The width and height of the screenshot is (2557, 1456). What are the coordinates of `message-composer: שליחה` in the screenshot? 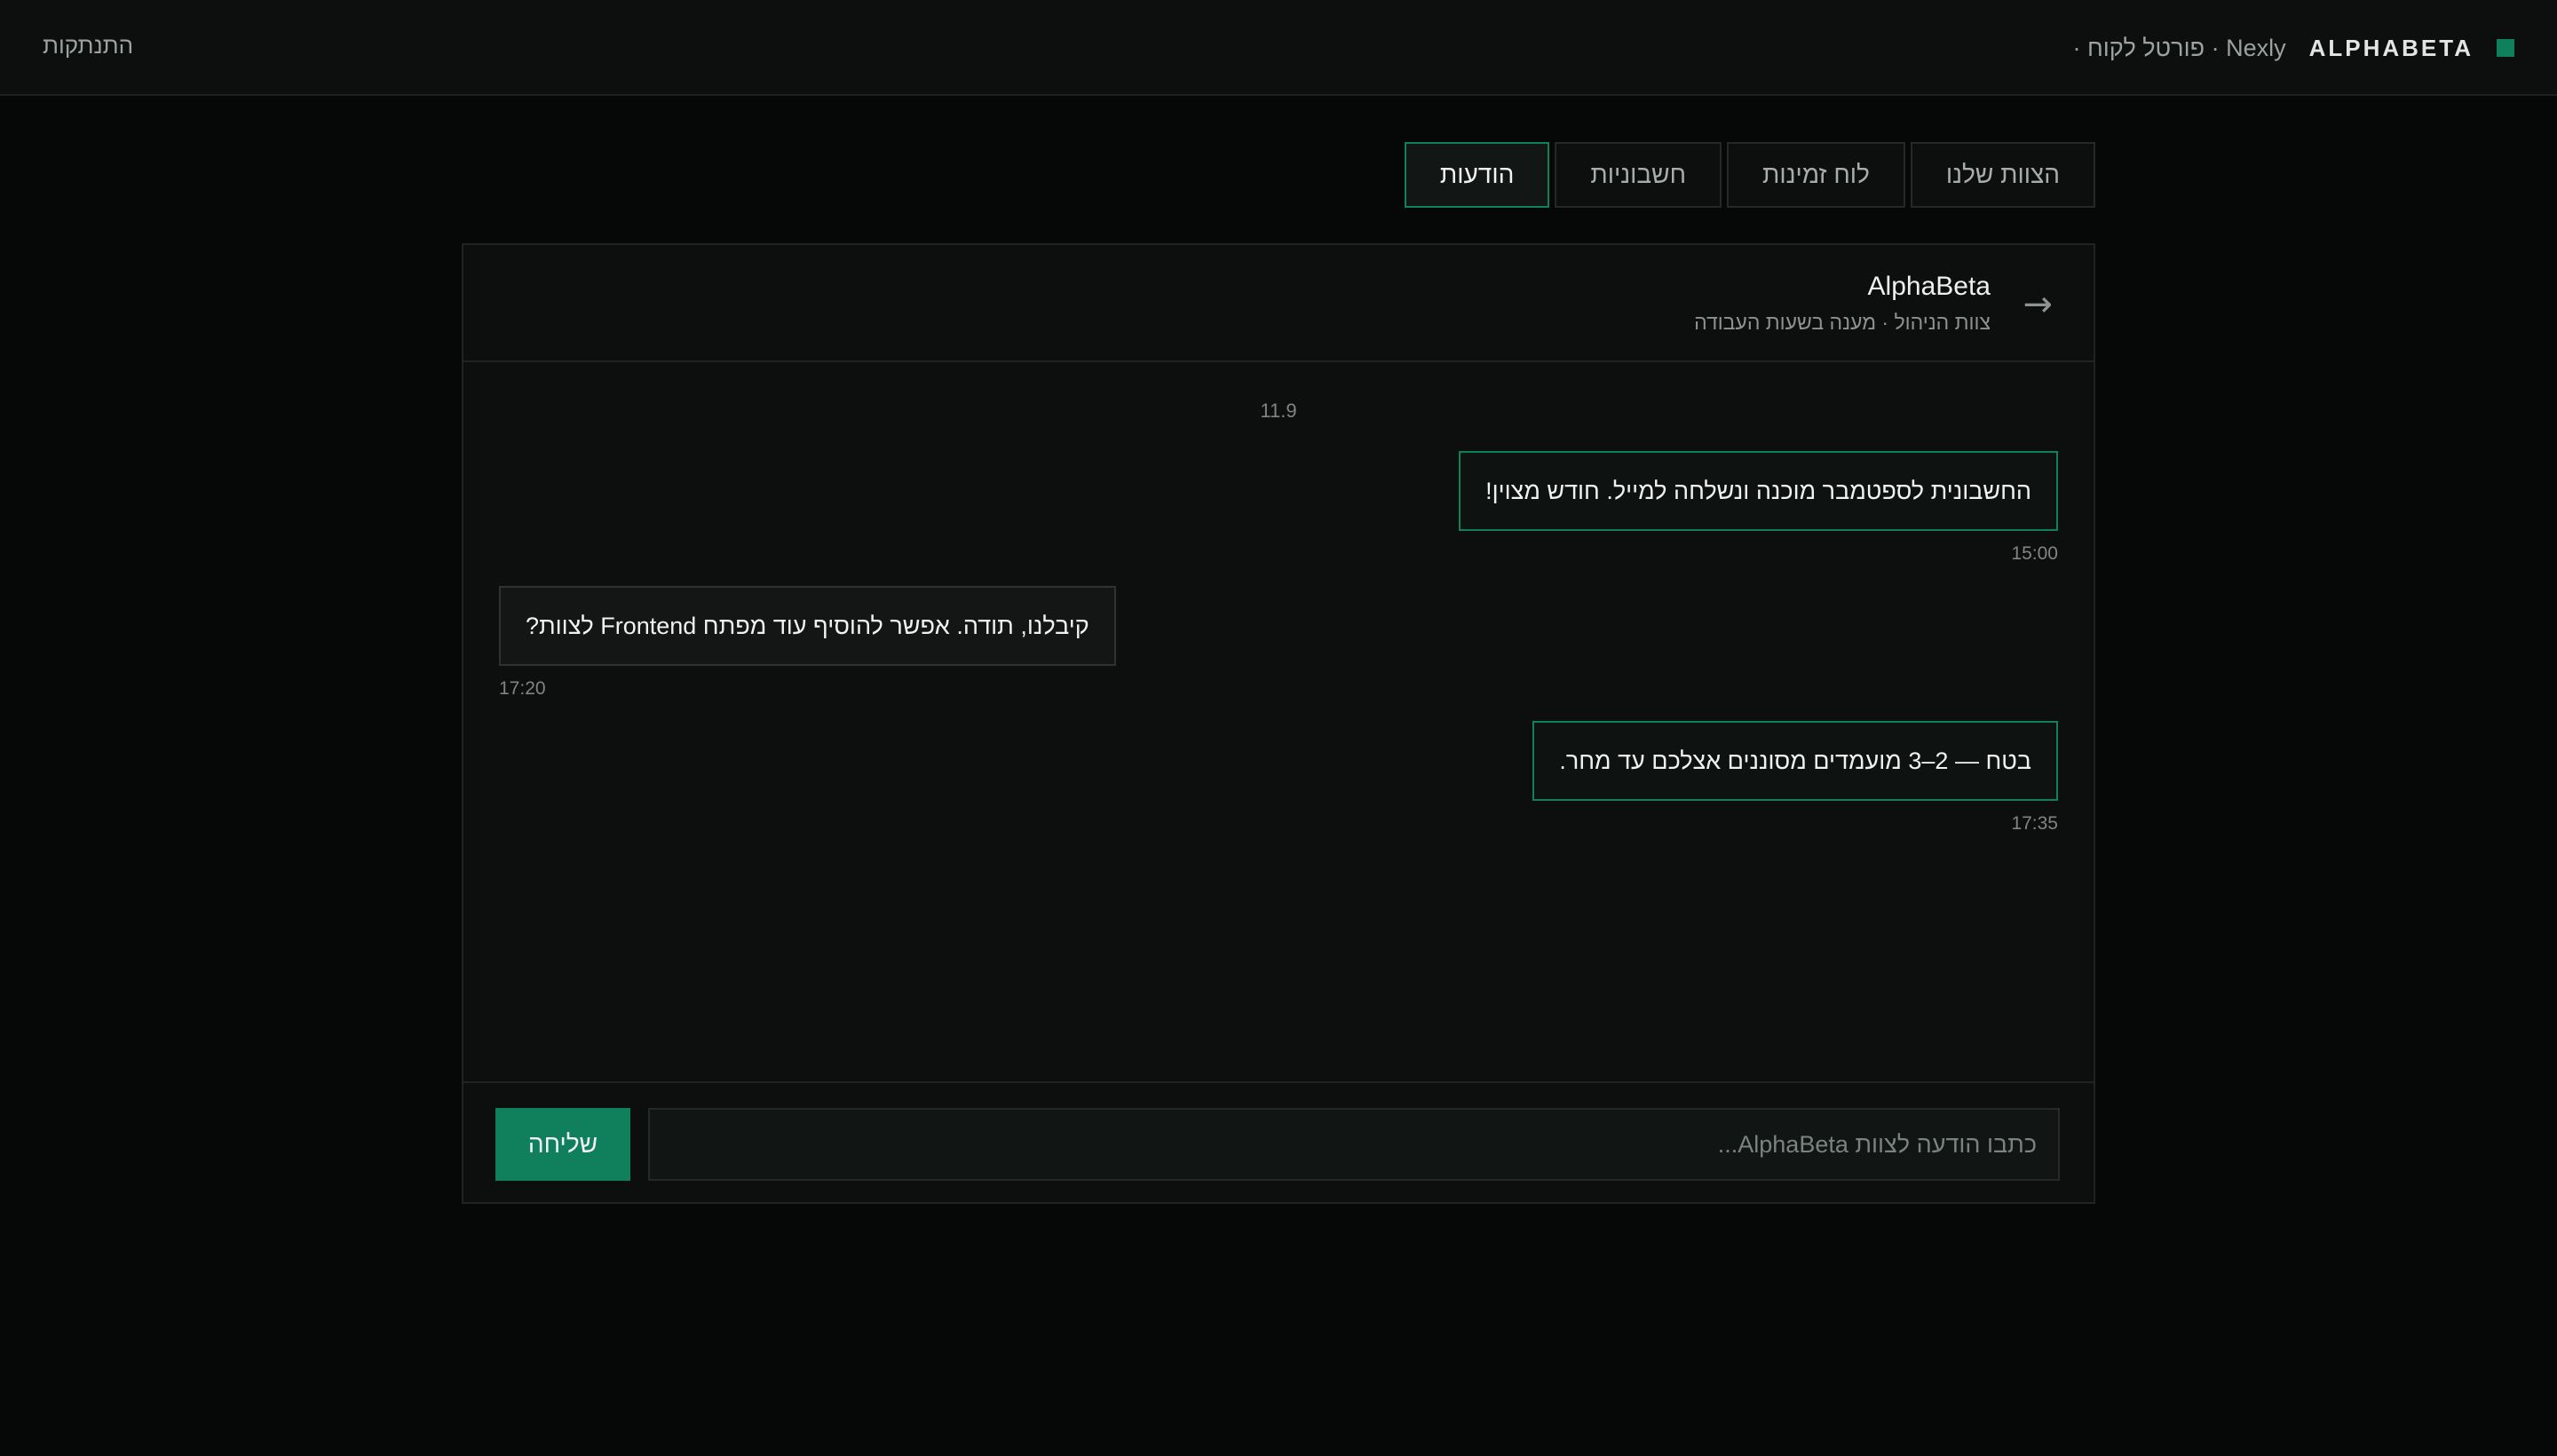 It's located at (1278, 1141).